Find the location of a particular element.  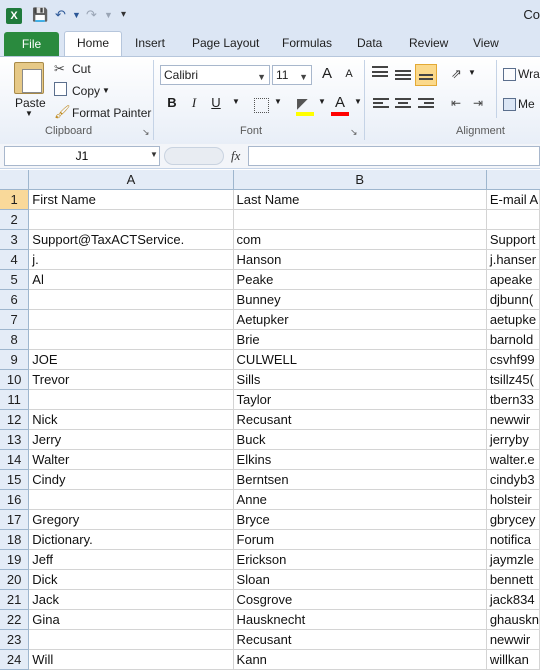

tab-insert: Insert is located at coordinates (150, 43).